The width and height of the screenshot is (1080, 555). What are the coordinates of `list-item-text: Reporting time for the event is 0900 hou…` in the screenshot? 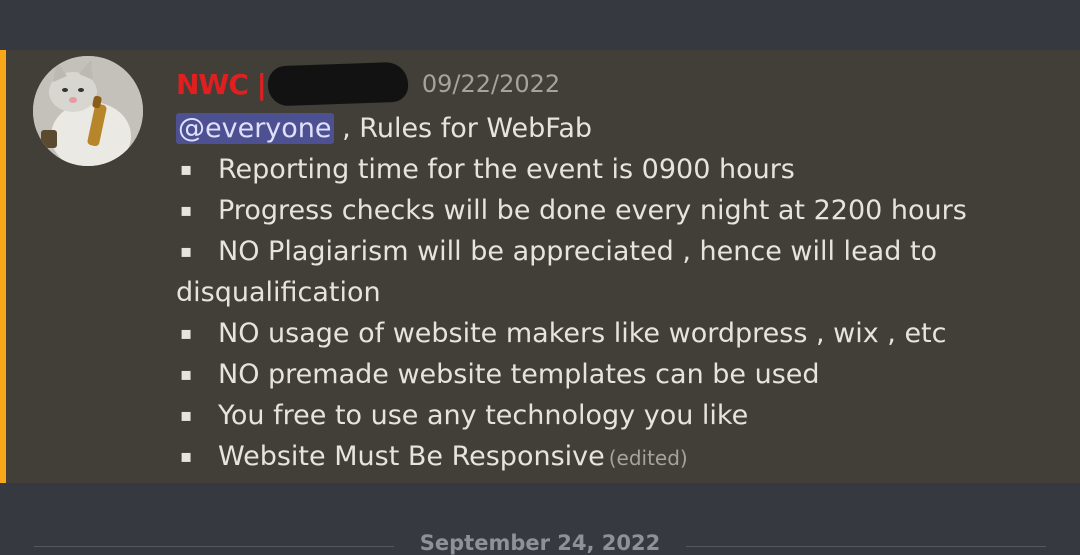 It's located at (506, 169).